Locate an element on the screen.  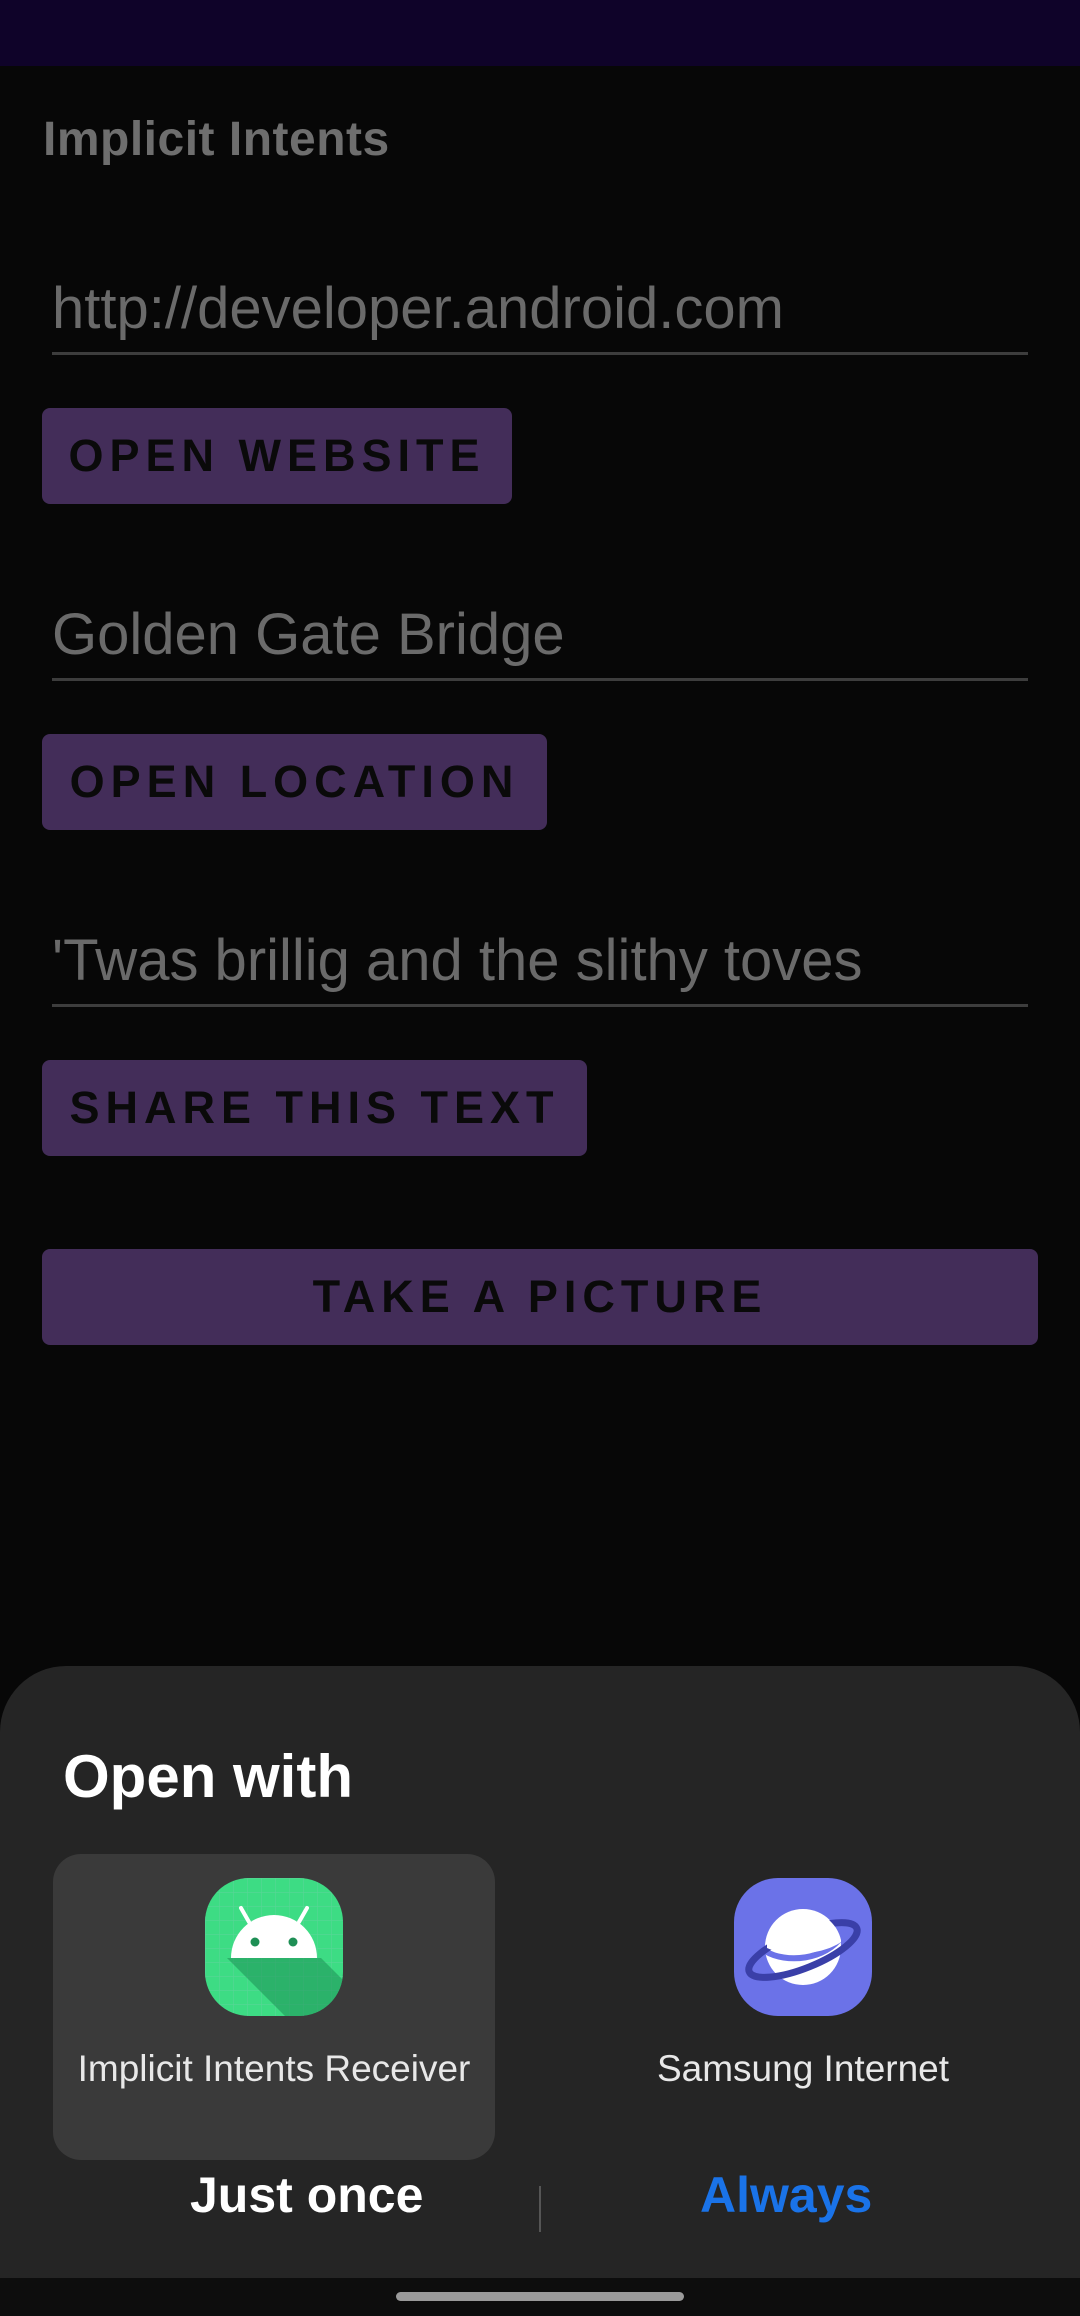
share-text-field: 'Twas brillig and the slithy toves is located at coordinates (540, 965).